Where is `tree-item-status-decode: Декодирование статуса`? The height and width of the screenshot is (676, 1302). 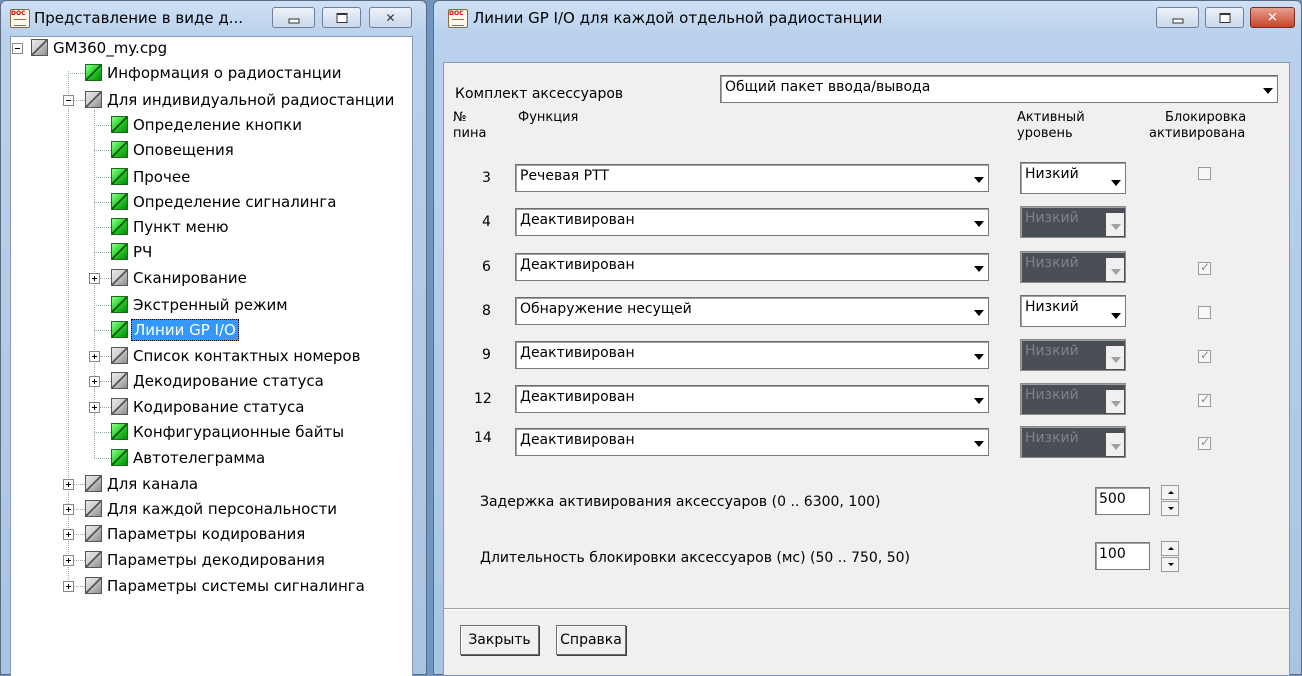 tree-item-status-decode: Декодирование статуса is located at coordinates (211, 381).